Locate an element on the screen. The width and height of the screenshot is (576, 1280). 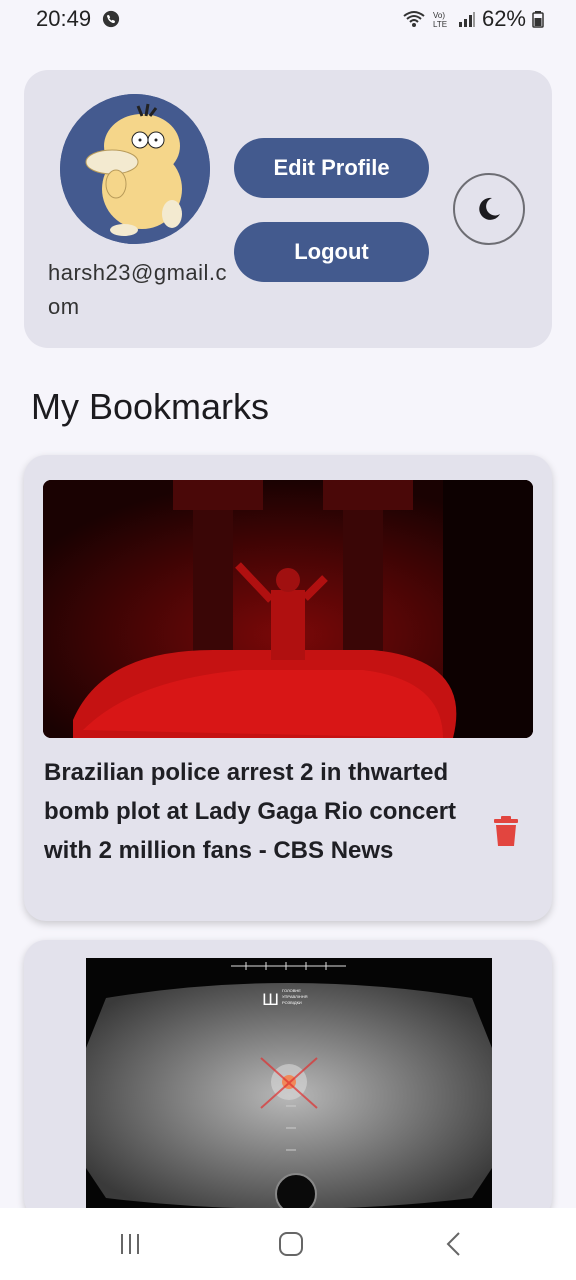
status-time: 20:49 is located at coordinates (64, 18).